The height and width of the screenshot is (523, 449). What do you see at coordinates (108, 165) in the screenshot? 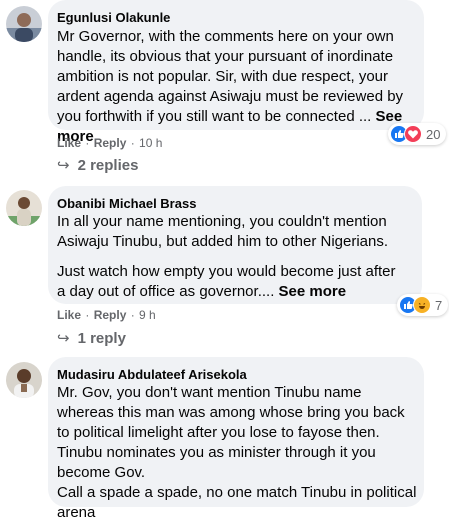
I see `replies-label: 2 replies` at bounding box center [108, 165].